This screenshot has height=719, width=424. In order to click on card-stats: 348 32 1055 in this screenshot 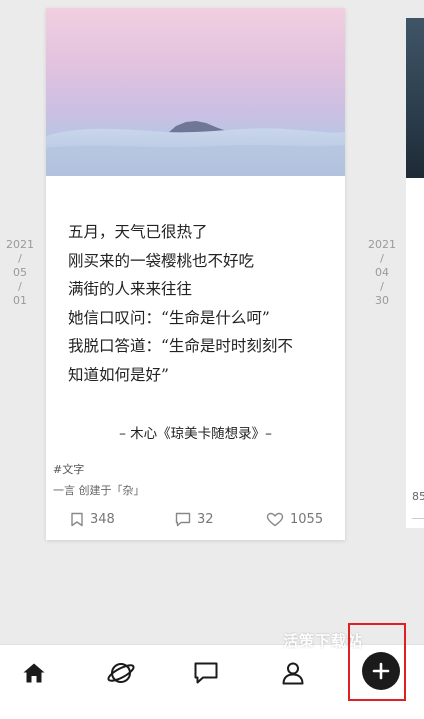, I will do `click(195, 522)`.